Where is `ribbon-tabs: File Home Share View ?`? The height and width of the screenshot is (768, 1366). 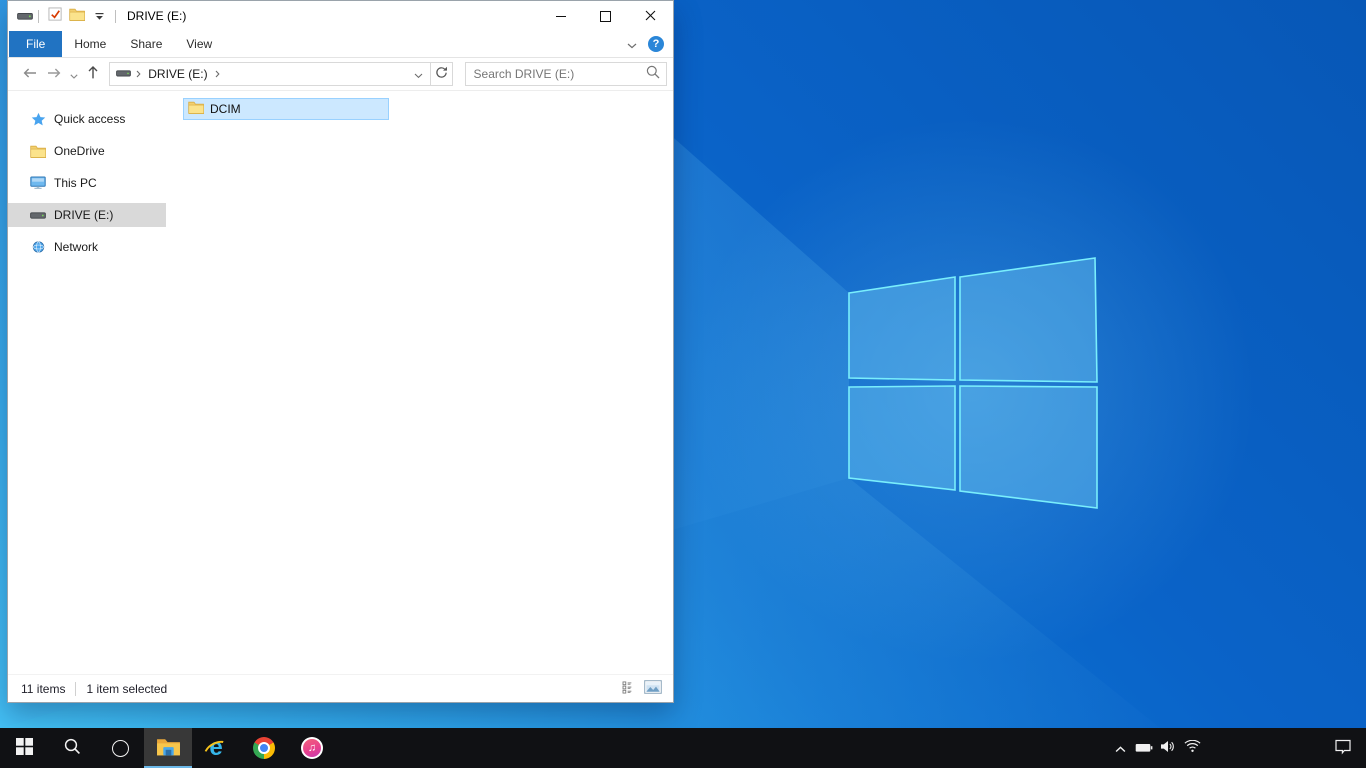
ribbon-tabs: File Home Share View ? is located at coordinates (340, 44).